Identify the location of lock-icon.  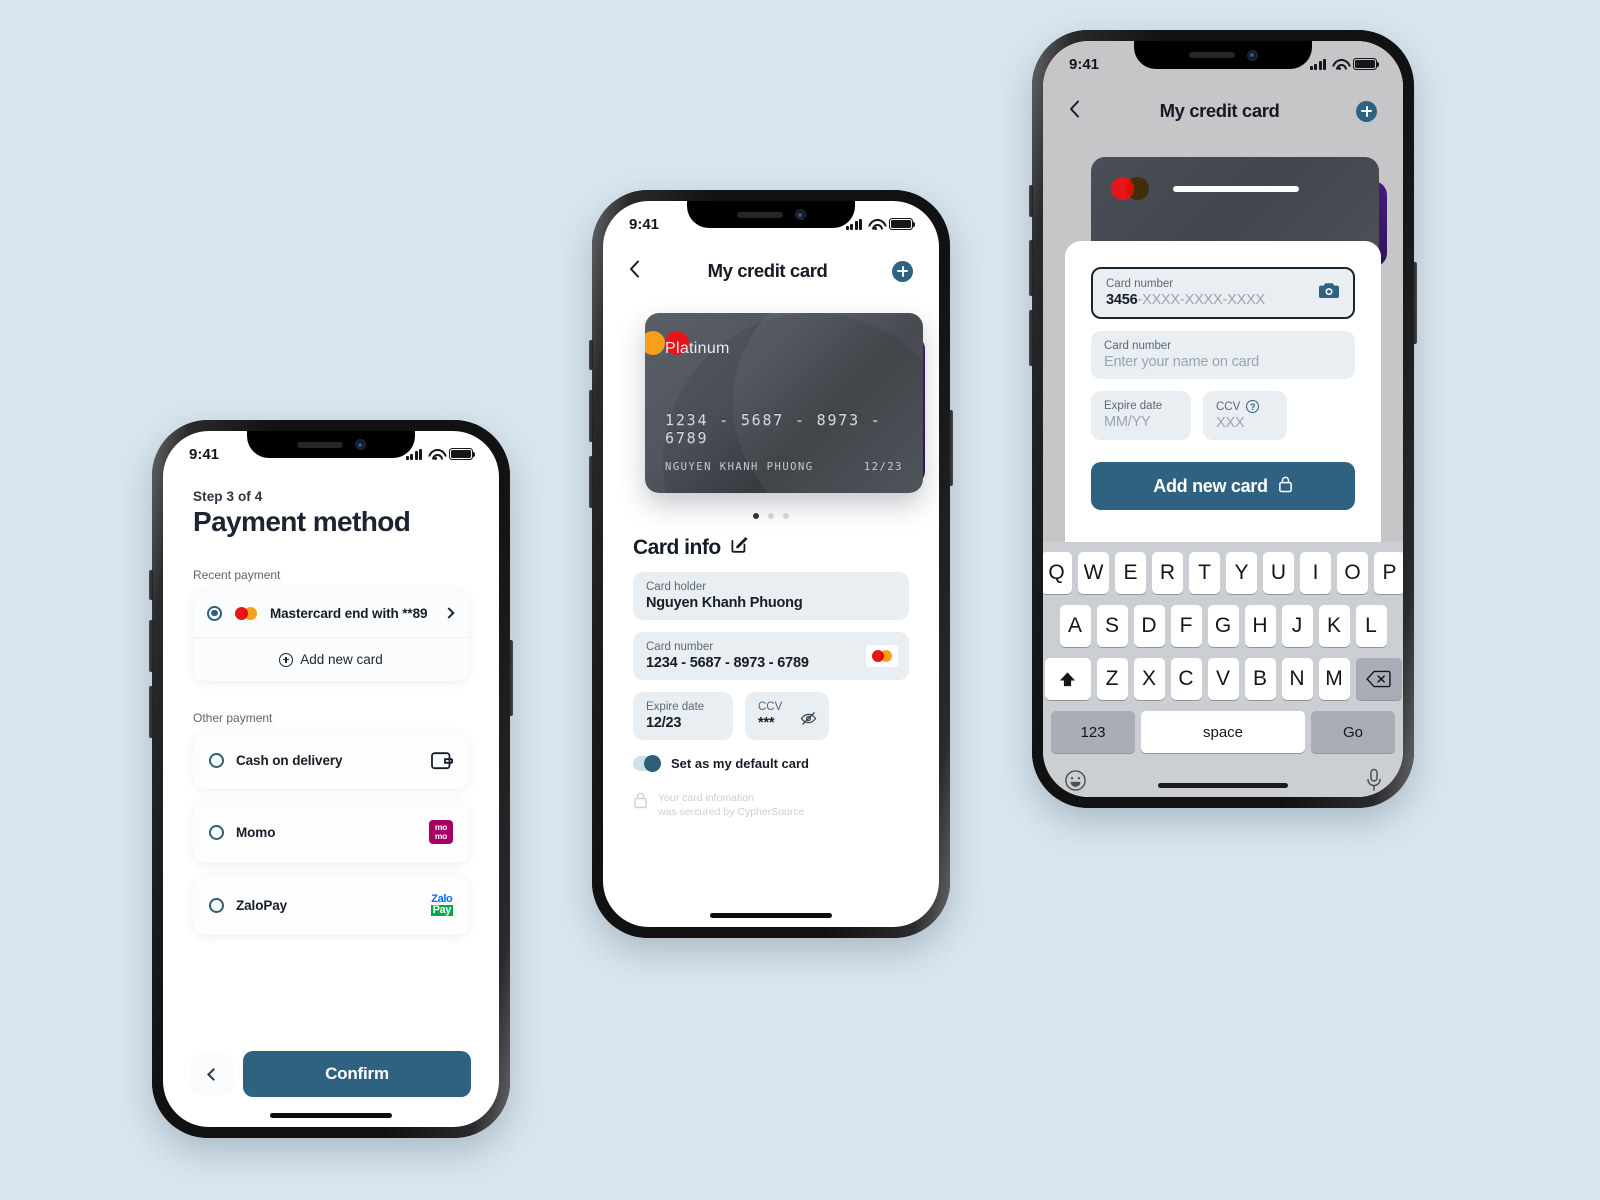
(1285, 486).